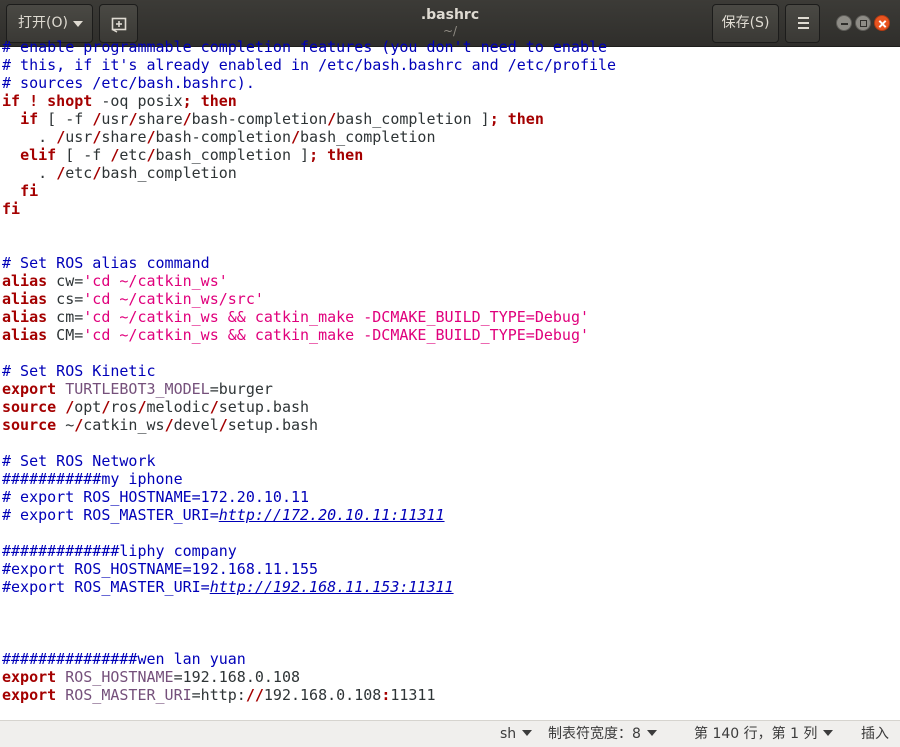 This screenshot has height=747, width=900. Describe the element at coordinates (368, 137) in the screenshot. I see `code-token: bash_completion` at that location.